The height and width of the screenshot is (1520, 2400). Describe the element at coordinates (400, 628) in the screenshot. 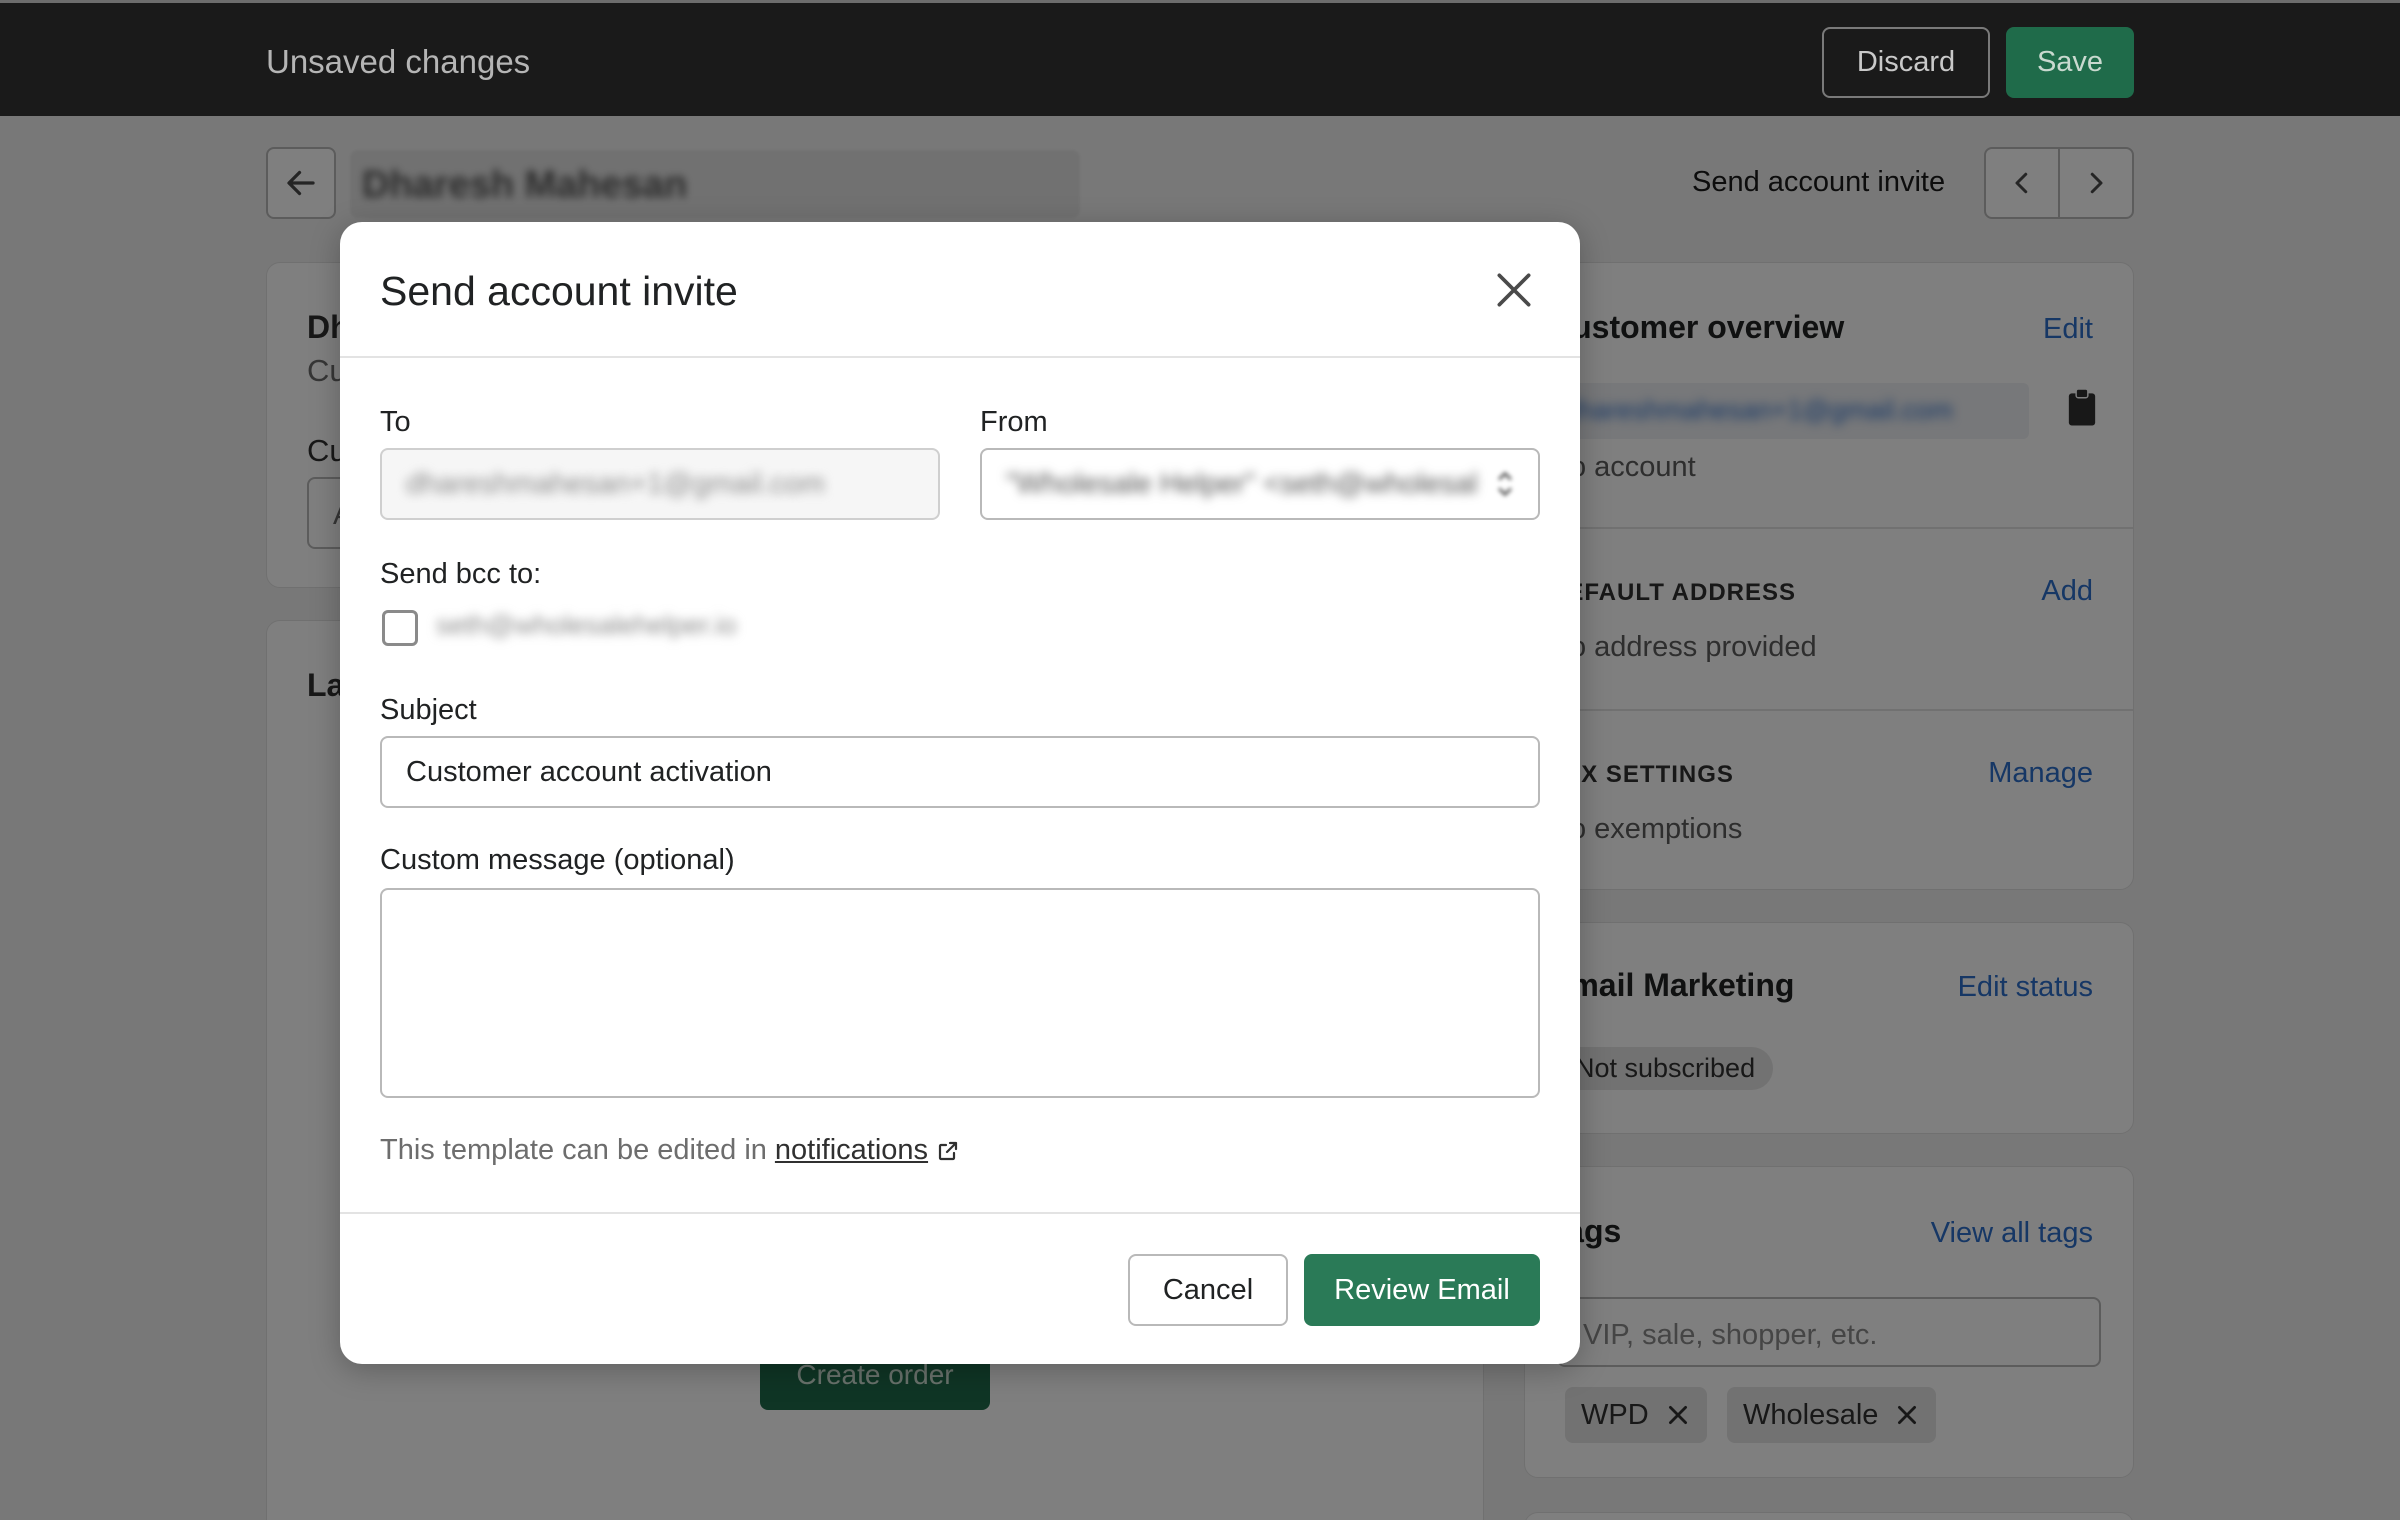

I see `bcc-checkbox` at that location.